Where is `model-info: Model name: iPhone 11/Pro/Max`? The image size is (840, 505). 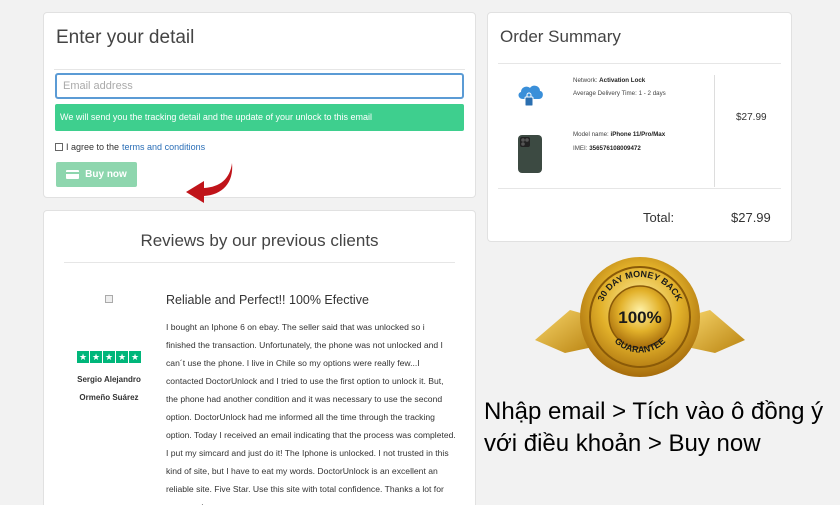 model-info: Model name: iPhone 11/Pro/Max is located at coordinates (619, 134).